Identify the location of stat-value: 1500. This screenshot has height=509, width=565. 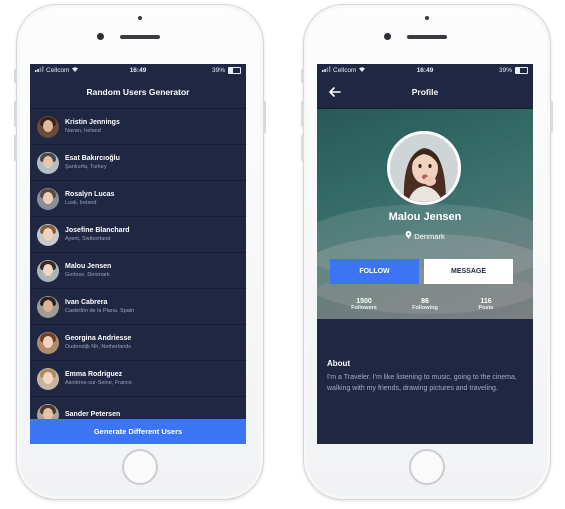
(364, 301).